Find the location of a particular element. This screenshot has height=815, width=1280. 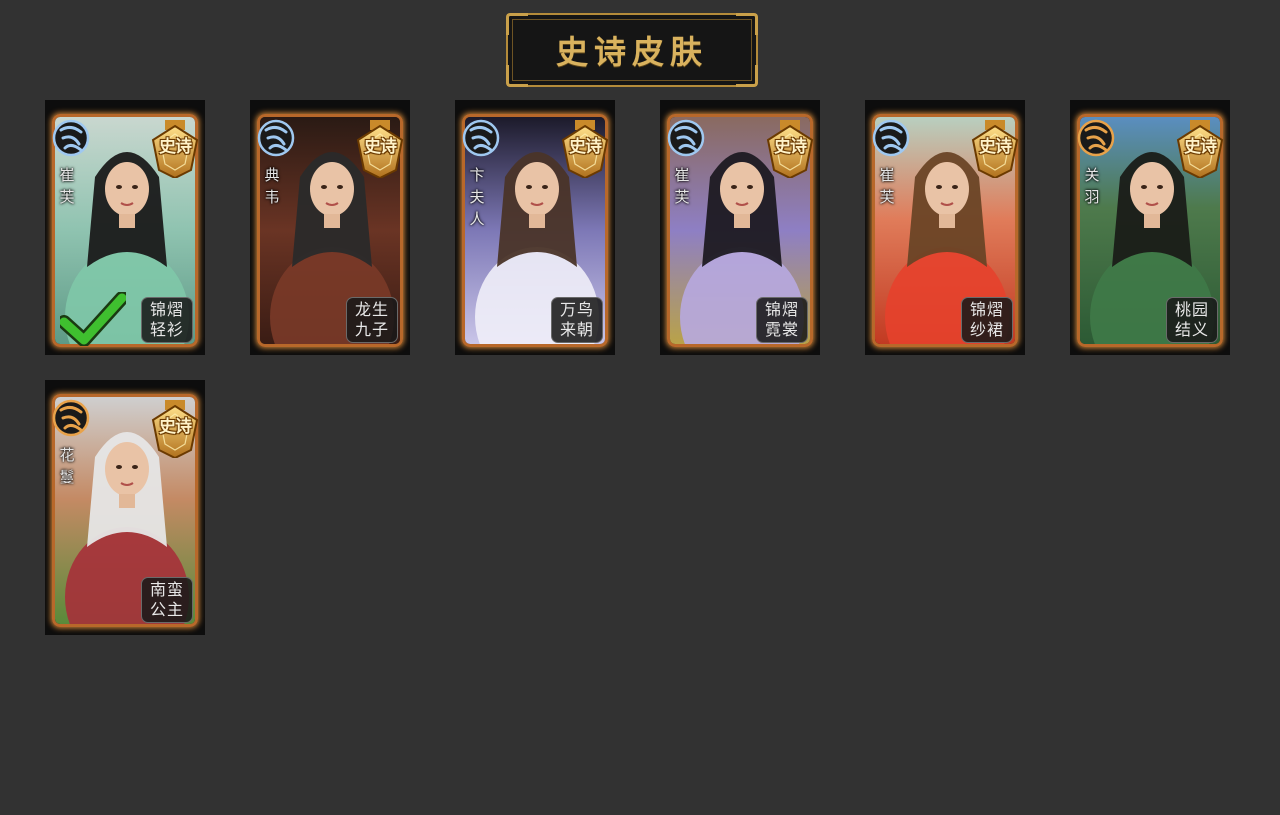

hero-name: 花鬘 is located at coordinates (67, 466).